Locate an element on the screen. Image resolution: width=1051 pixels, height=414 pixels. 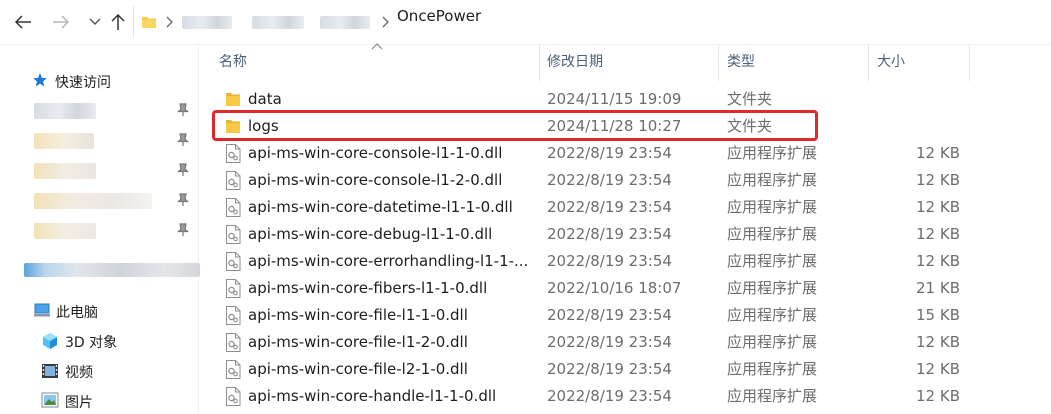
forward-button is located at coordinates (61, 22).